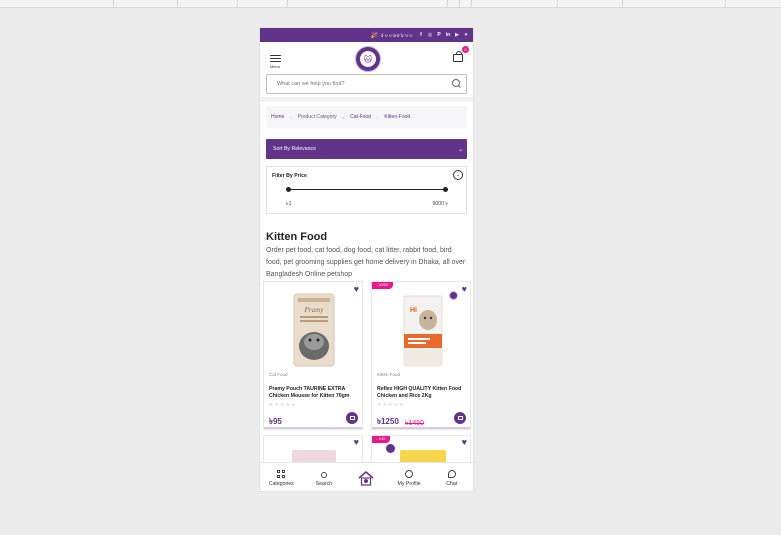 Image resolution: width=781 pixels, height=535 pixels. Describe the element at coordinates (422, 330) in the screenshot. I see `product-image-bag: Hi` at that location.